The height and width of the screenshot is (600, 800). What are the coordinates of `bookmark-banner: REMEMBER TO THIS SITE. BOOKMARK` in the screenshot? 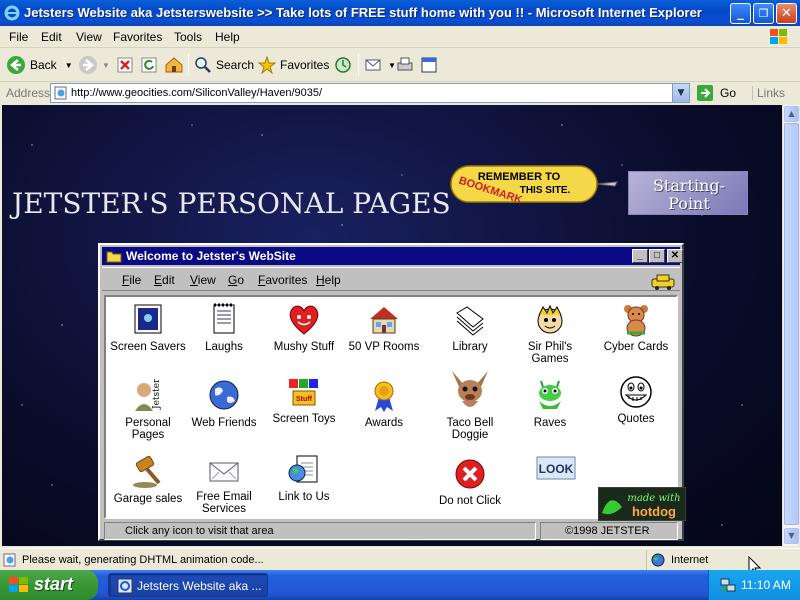 It's located at (534, 184).